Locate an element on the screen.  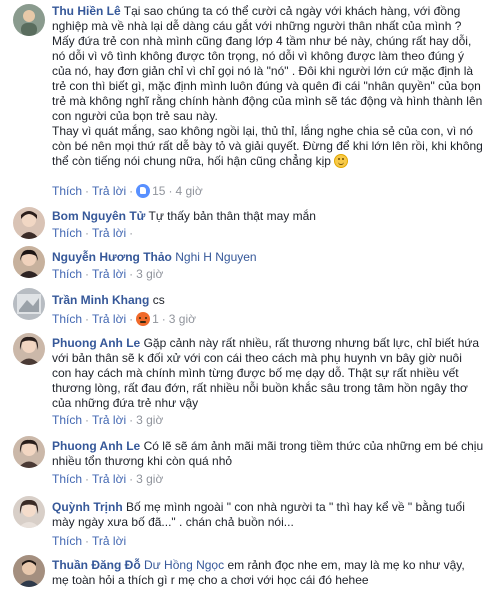
comment-author: Thu Hiền Lê is located at coordinates (86, 11).